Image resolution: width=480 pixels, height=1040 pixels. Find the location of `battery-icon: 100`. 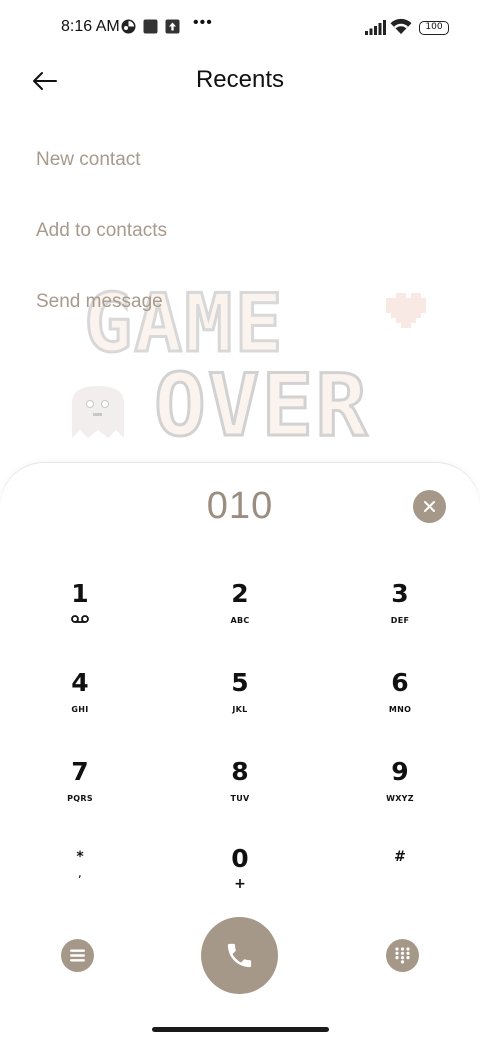

battery-icon: 100 is located at coordinates (434, 28).